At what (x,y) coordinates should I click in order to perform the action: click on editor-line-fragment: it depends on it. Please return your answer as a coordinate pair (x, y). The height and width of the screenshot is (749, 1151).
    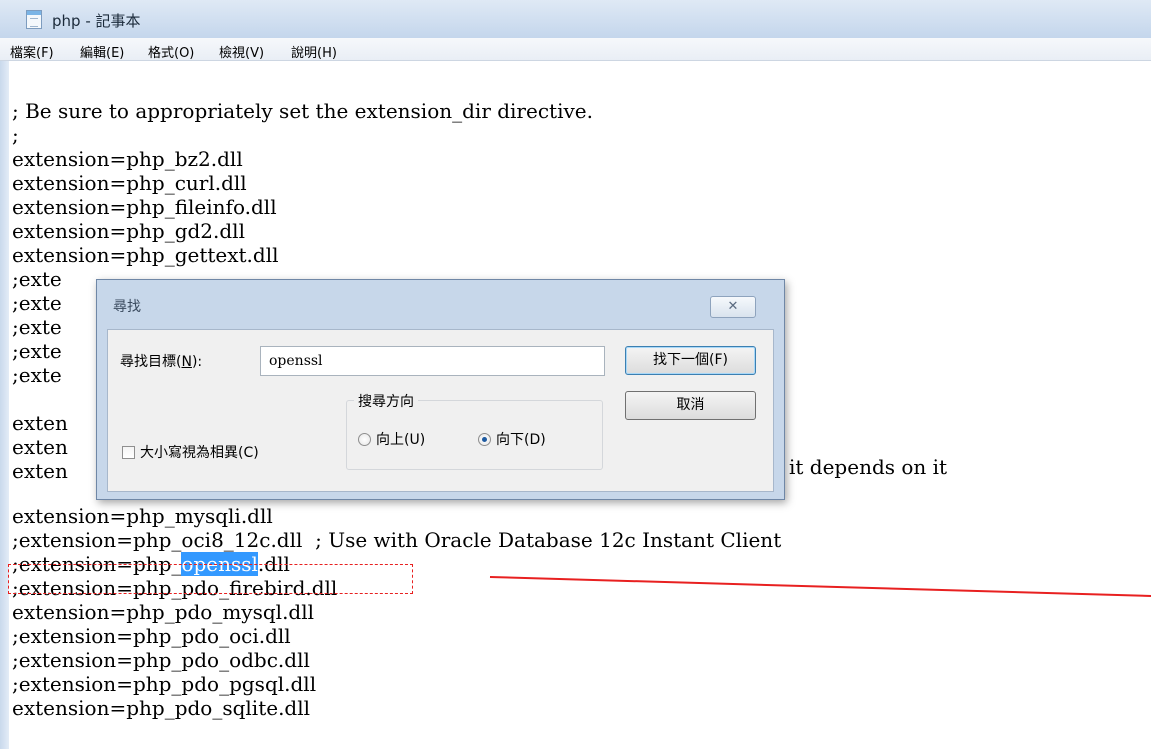
    Looking at the image, I should click on (868, 467).